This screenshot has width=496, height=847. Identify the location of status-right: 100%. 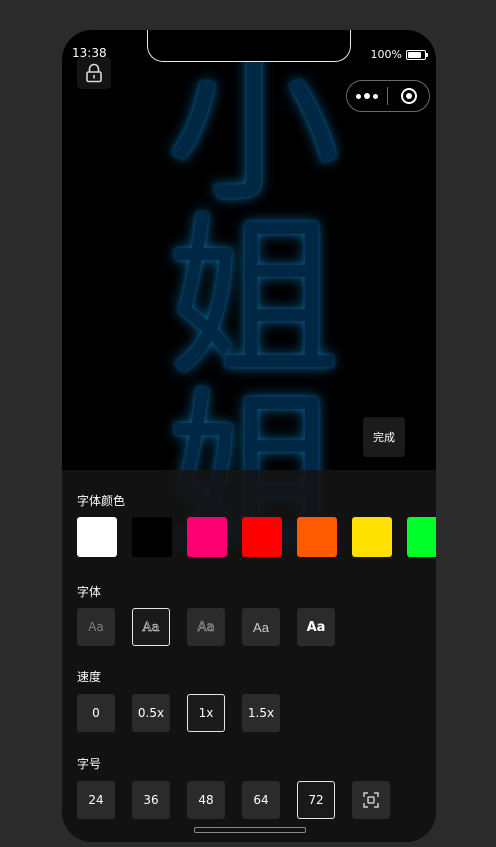
(399, 54).